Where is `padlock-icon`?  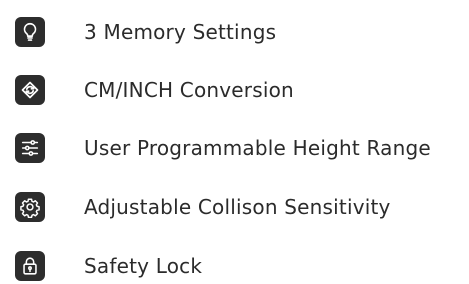
padlock-icon is located at coordinates (30, 266).